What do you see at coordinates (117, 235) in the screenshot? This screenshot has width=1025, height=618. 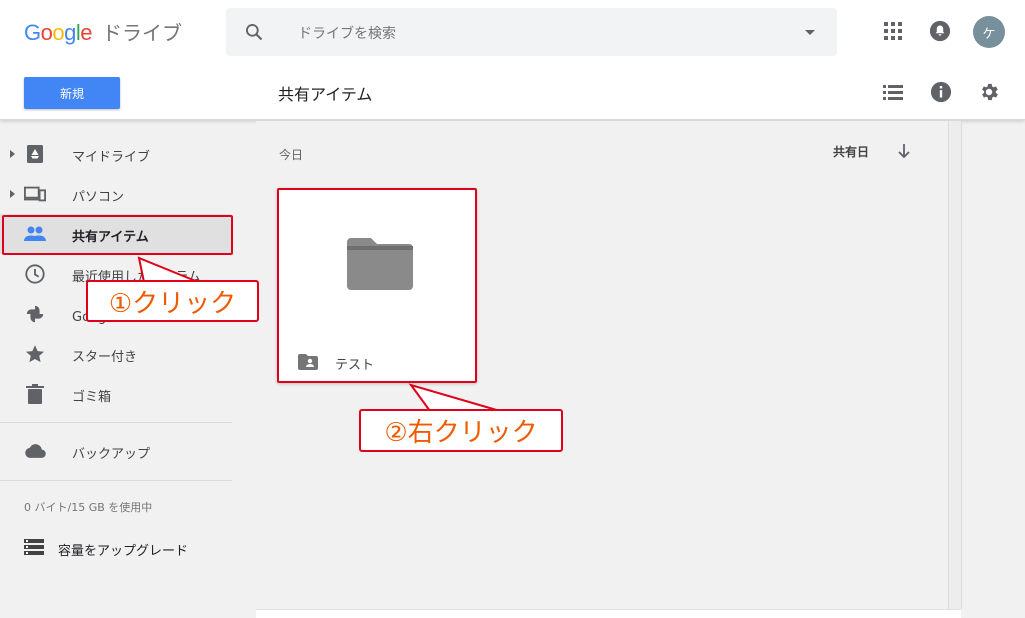 I see `highlight-shared-item` at bounding box center [117, 235].